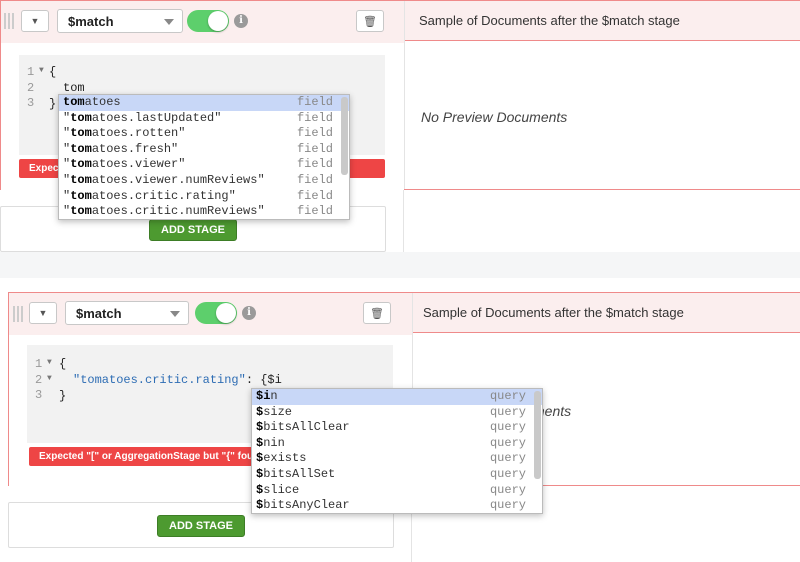 This screenshot has width=800, height=562. Describe the element at coordinates (397, 505) in the screenshot. I see `autocomplete-item: $bitsAnyClear query` at that location.